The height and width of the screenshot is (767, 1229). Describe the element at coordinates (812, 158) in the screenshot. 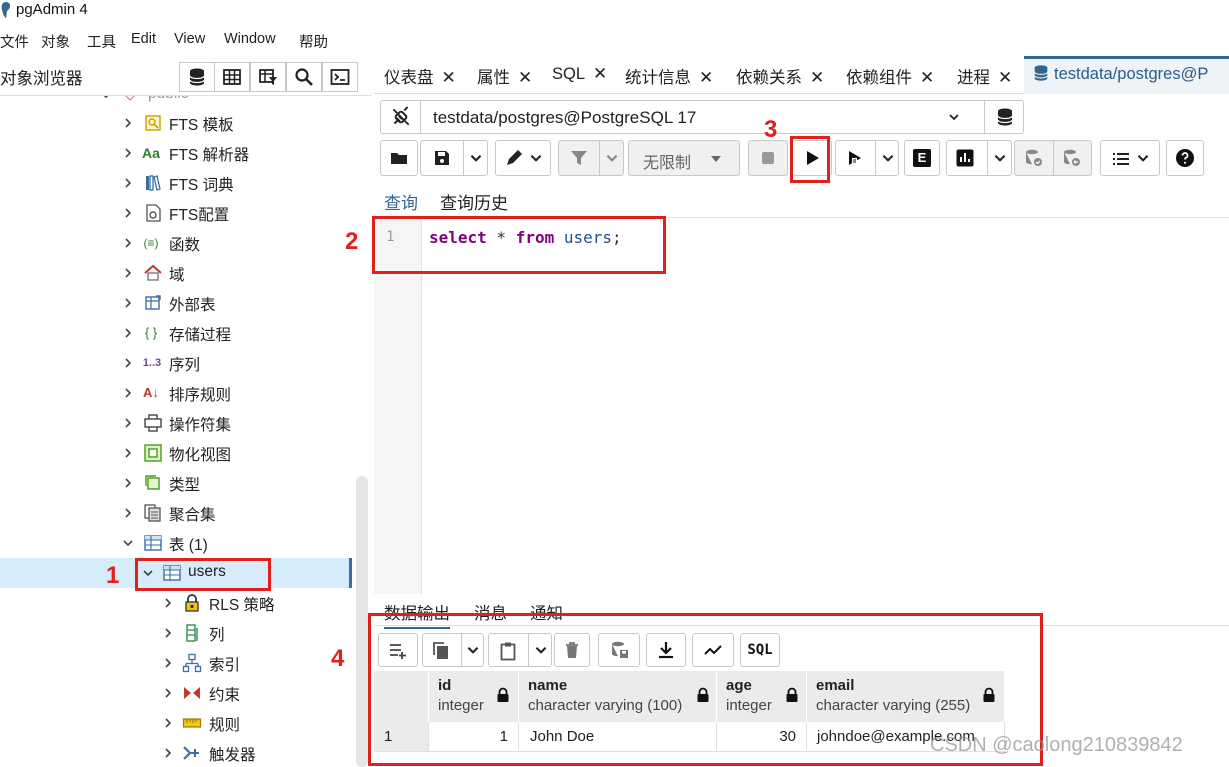

I see `execute-button` at that location.